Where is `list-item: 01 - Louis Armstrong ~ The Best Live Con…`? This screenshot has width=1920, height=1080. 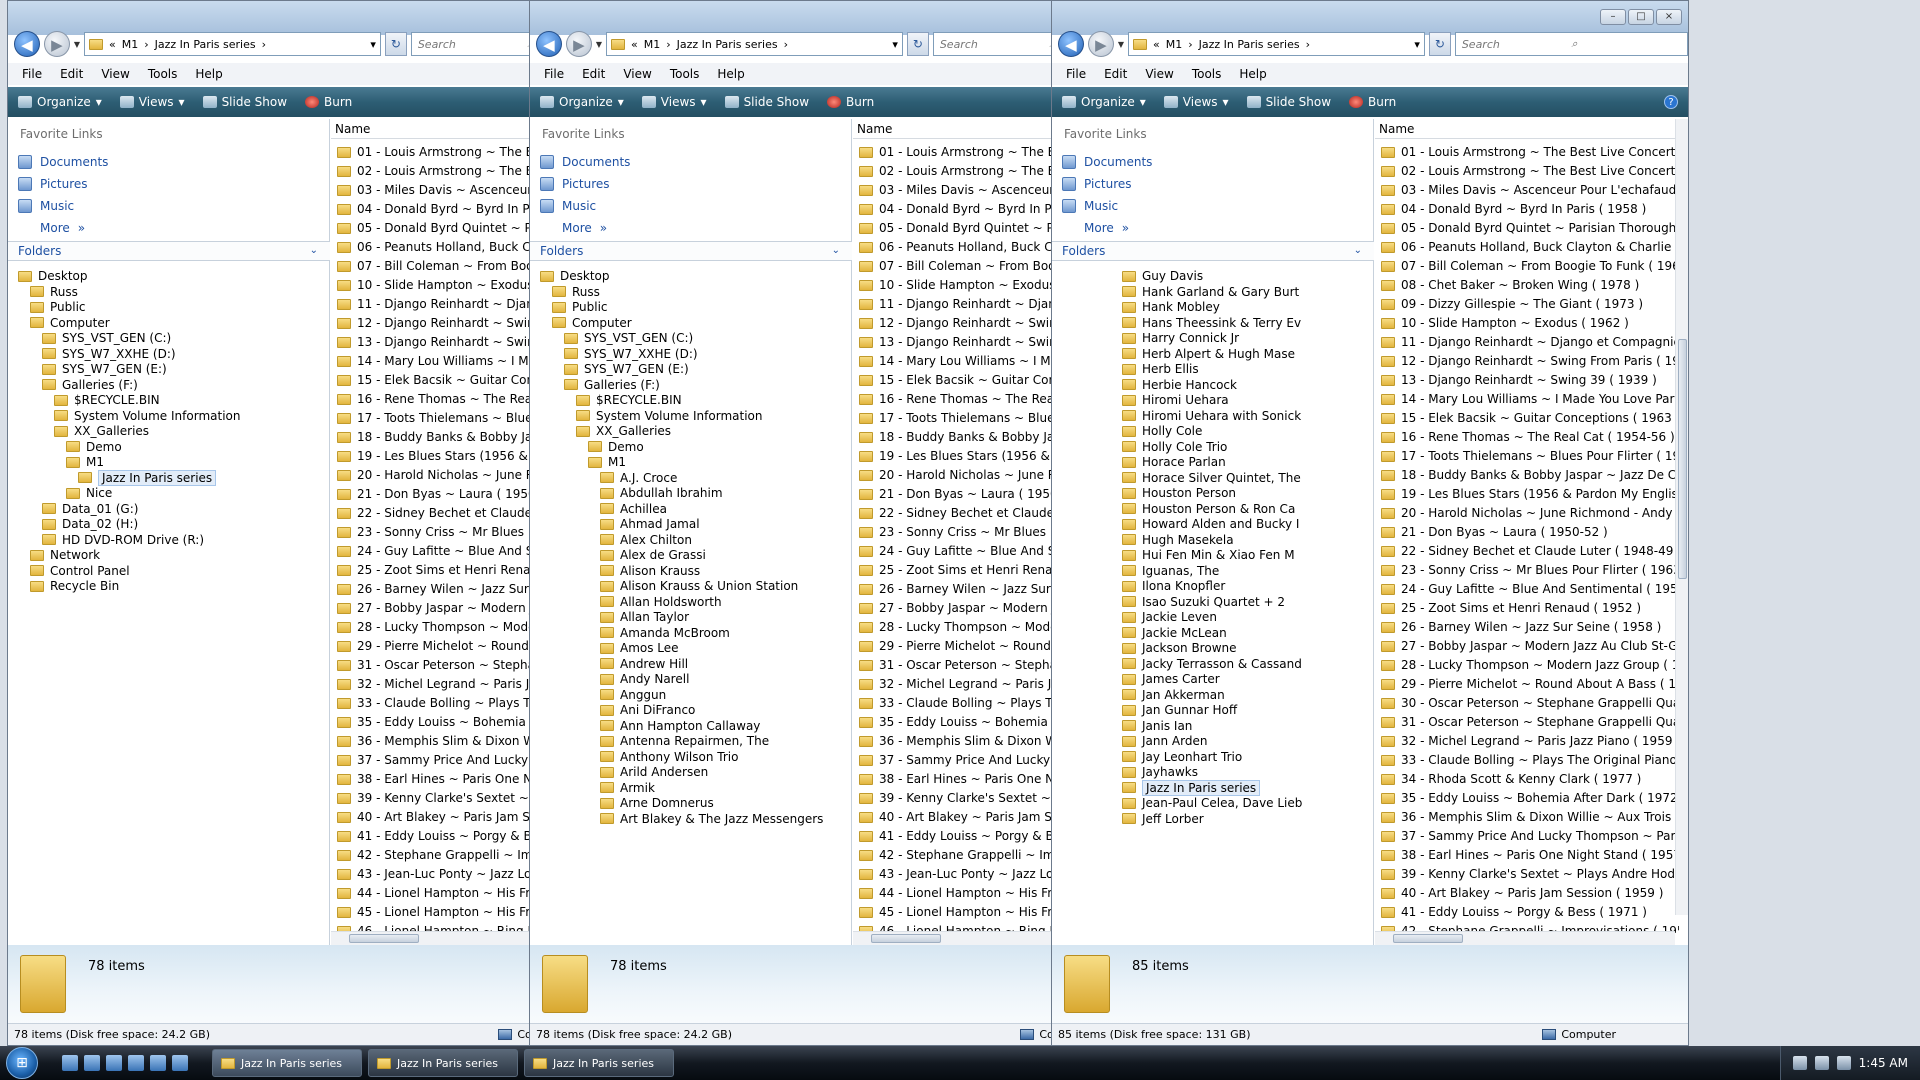
list-item: 01 - Louis Armstrong ~ The Best Live Con… is located at coordinates (1530, 152).